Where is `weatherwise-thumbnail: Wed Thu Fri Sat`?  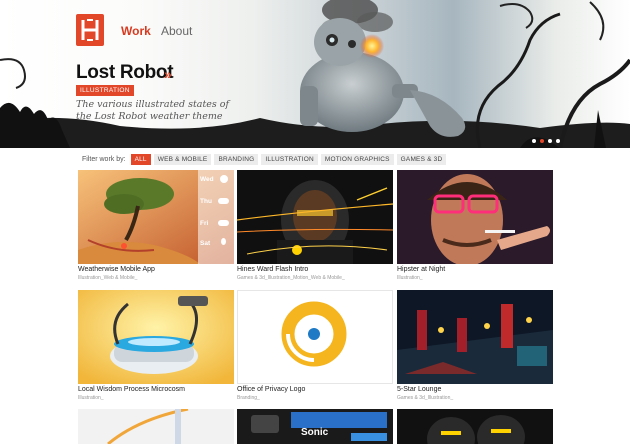 weatherwise-thumbnail: Wed Thu Fri Sat is located at coordinates (156, 217).